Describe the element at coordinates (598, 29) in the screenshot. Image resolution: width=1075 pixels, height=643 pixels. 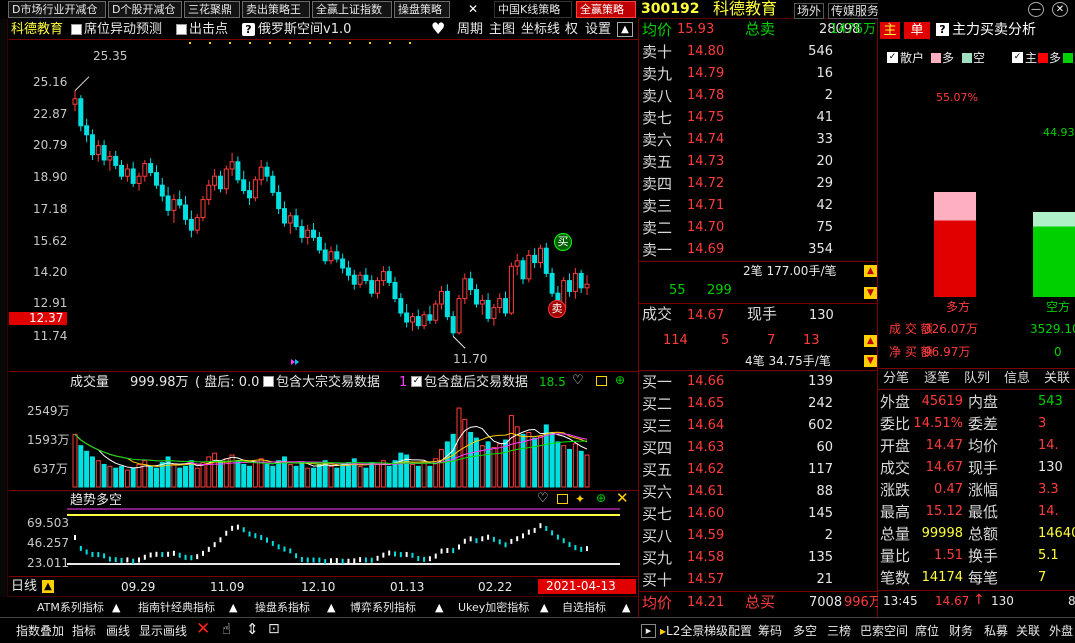
I see `menu-settings: 设置` at that location.